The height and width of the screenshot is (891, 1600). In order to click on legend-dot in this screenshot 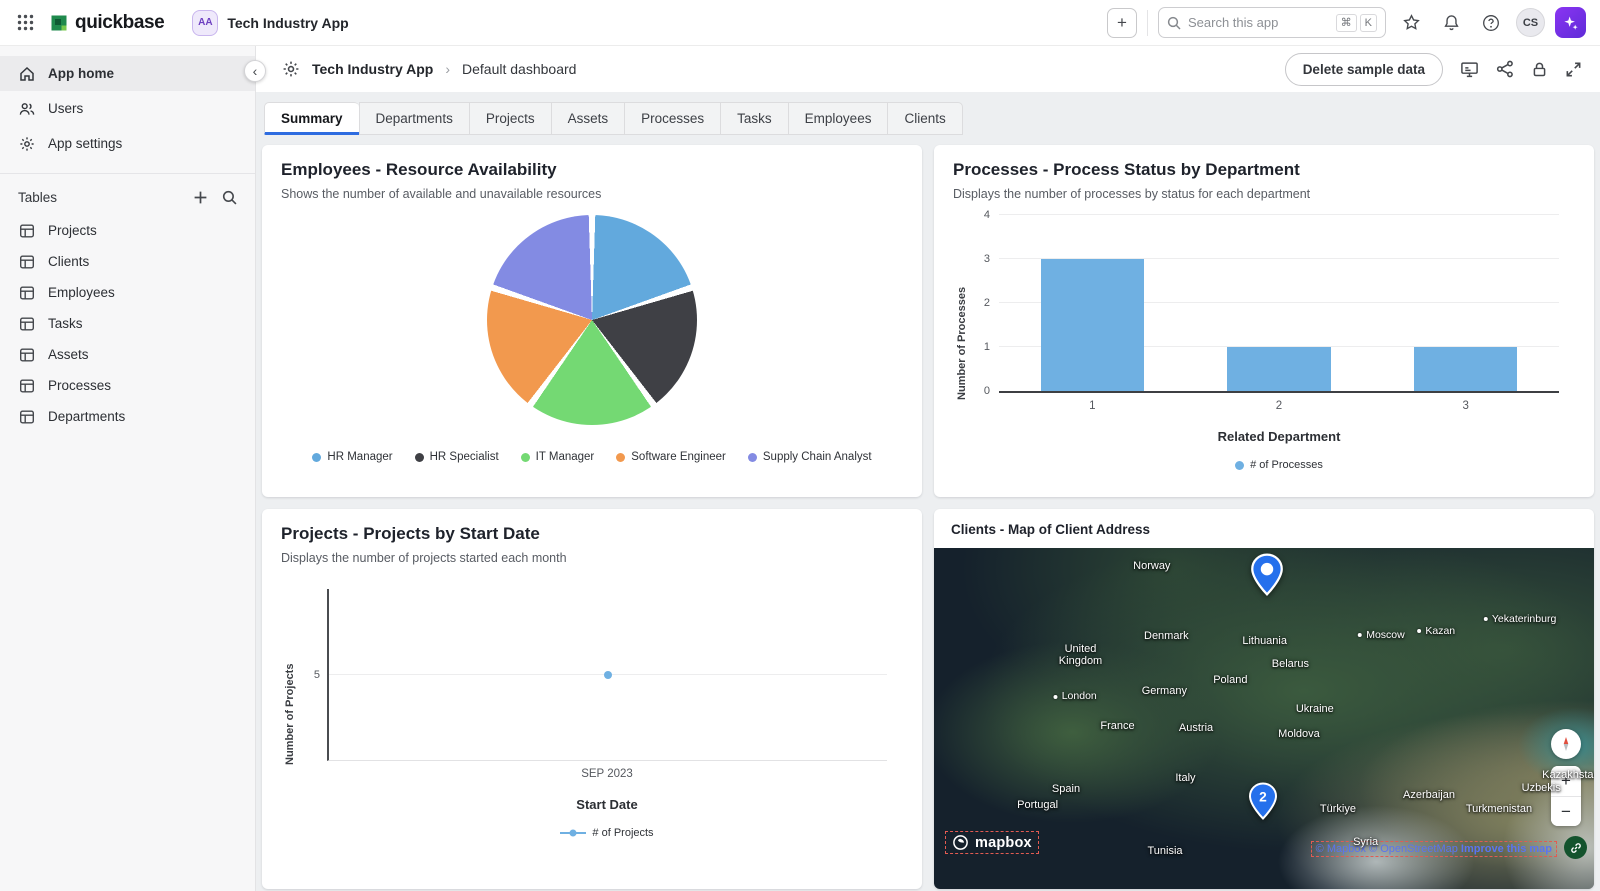, I will do `click(1240, 465)`.